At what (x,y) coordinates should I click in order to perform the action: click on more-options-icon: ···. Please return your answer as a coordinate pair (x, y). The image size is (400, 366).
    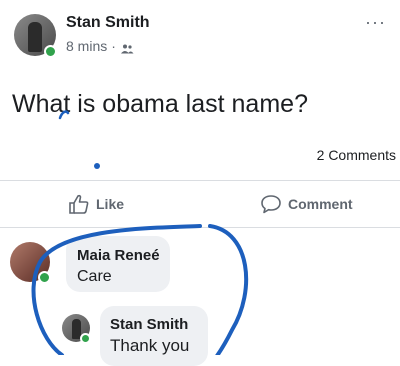
    Looking at the image, I should click on (375, 22).